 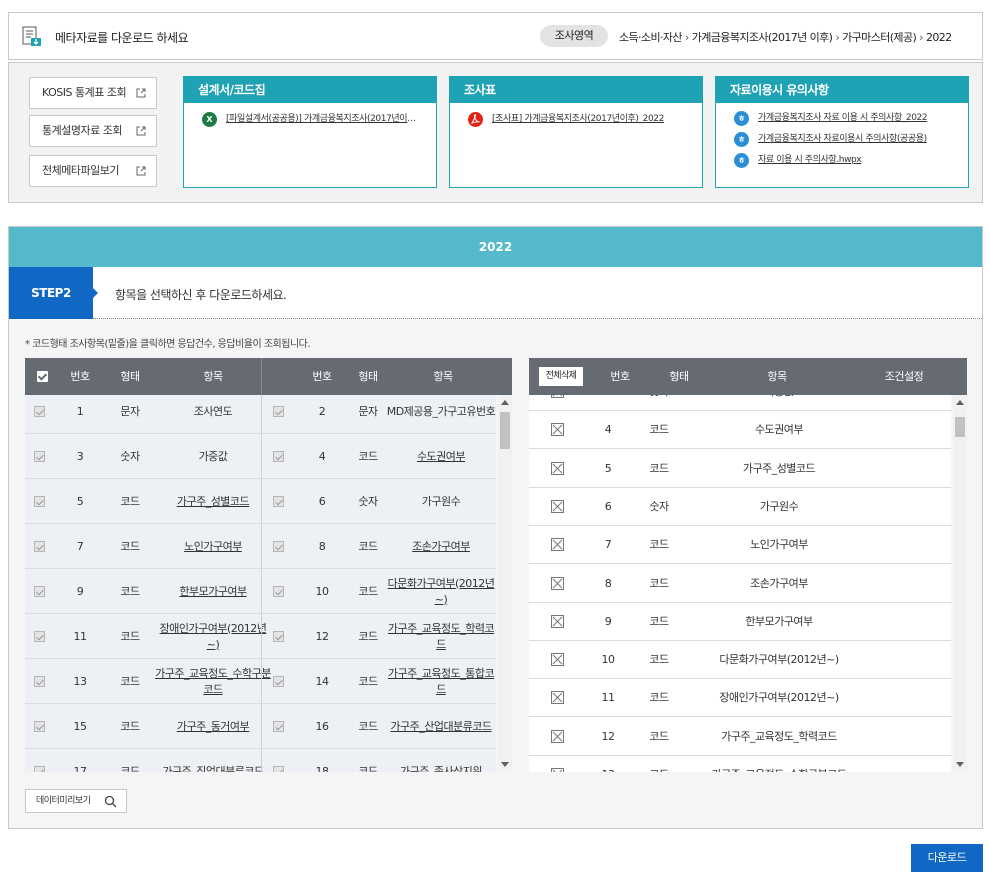 What do you see at coordinates (130, 636) in the screenshot?
I see `item-type: 코드` at bounding box center [130, 636].